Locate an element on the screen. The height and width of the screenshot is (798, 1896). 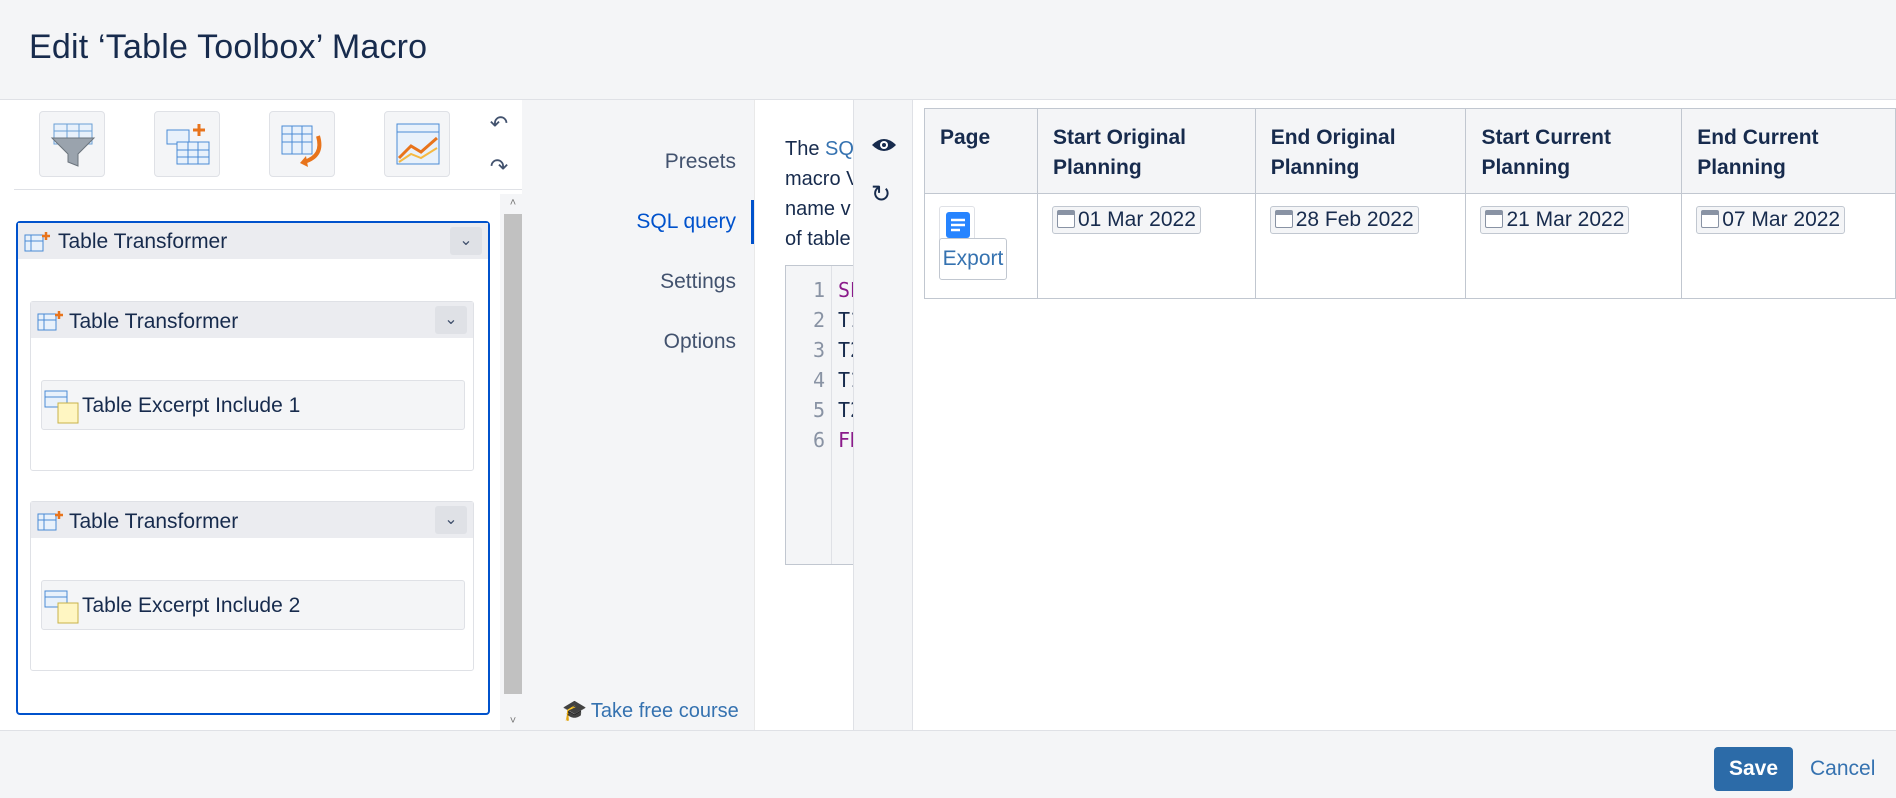
date-text: 07 Mar 2022 is located at coordinates (1781, 219).